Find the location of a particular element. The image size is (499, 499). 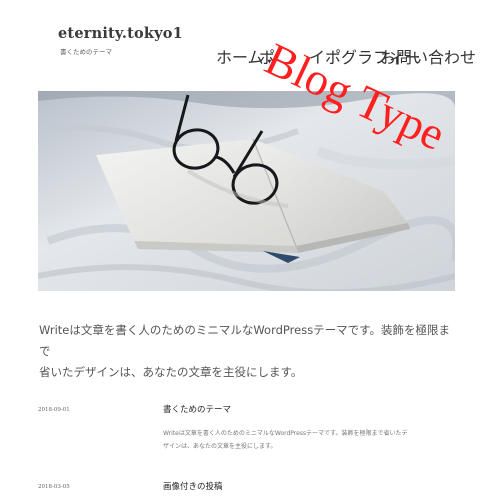

site-title: eternity.tokyo1 is located at coordinates (120, 33).